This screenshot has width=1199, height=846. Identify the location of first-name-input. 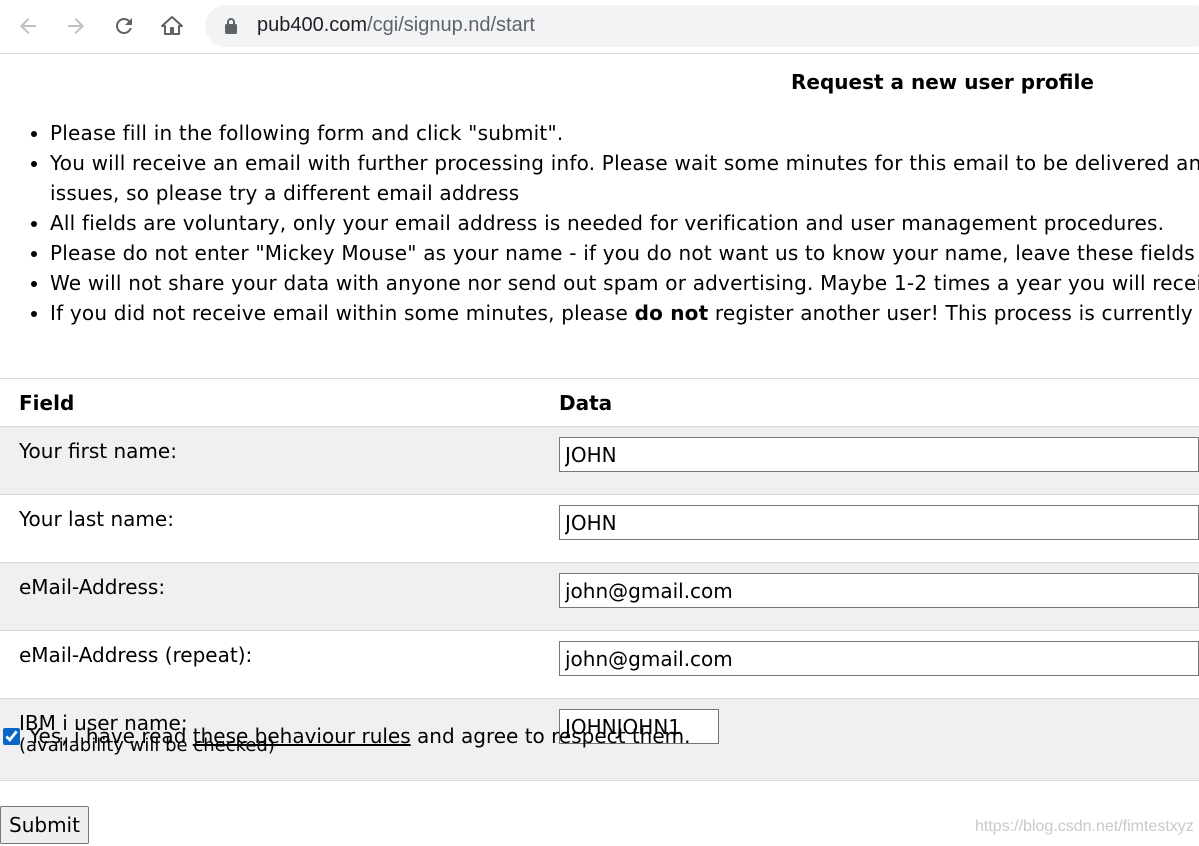
(879, 454).